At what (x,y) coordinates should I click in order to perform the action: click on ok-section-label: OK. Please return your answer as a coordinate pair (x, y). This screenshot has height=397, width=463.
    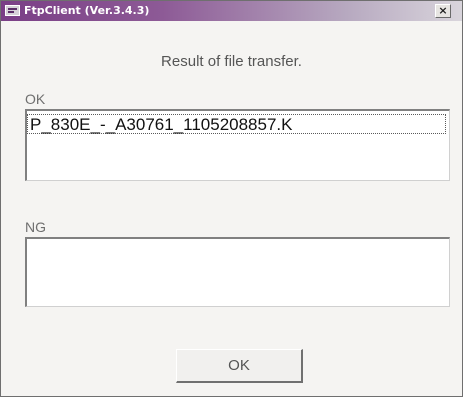
    Looking at the image, I should click on (35, 99).